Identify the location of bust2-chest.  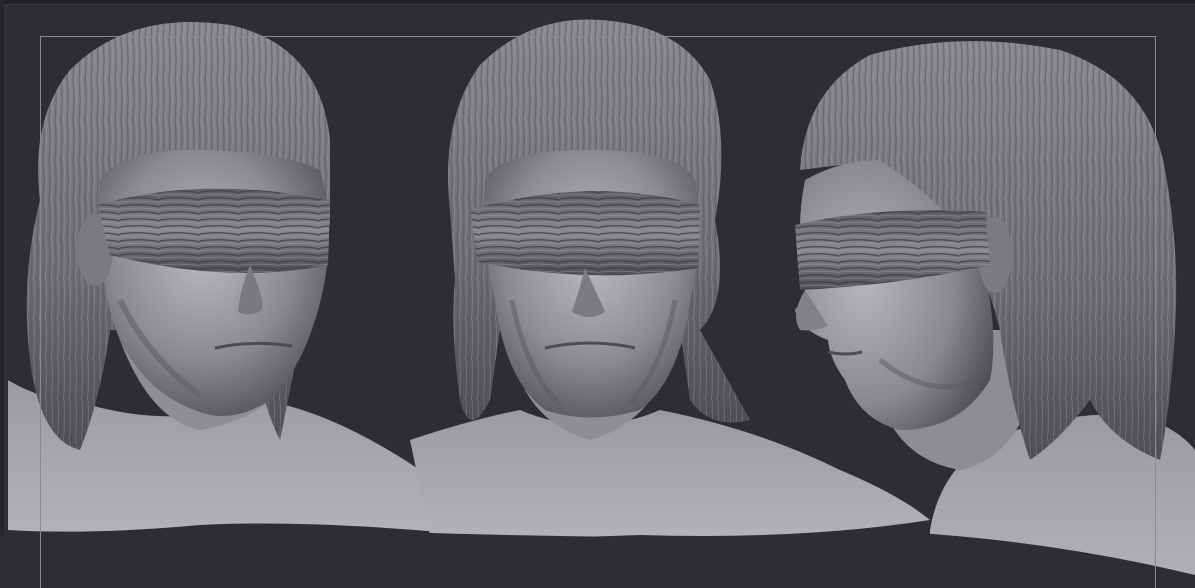
(670, 474).